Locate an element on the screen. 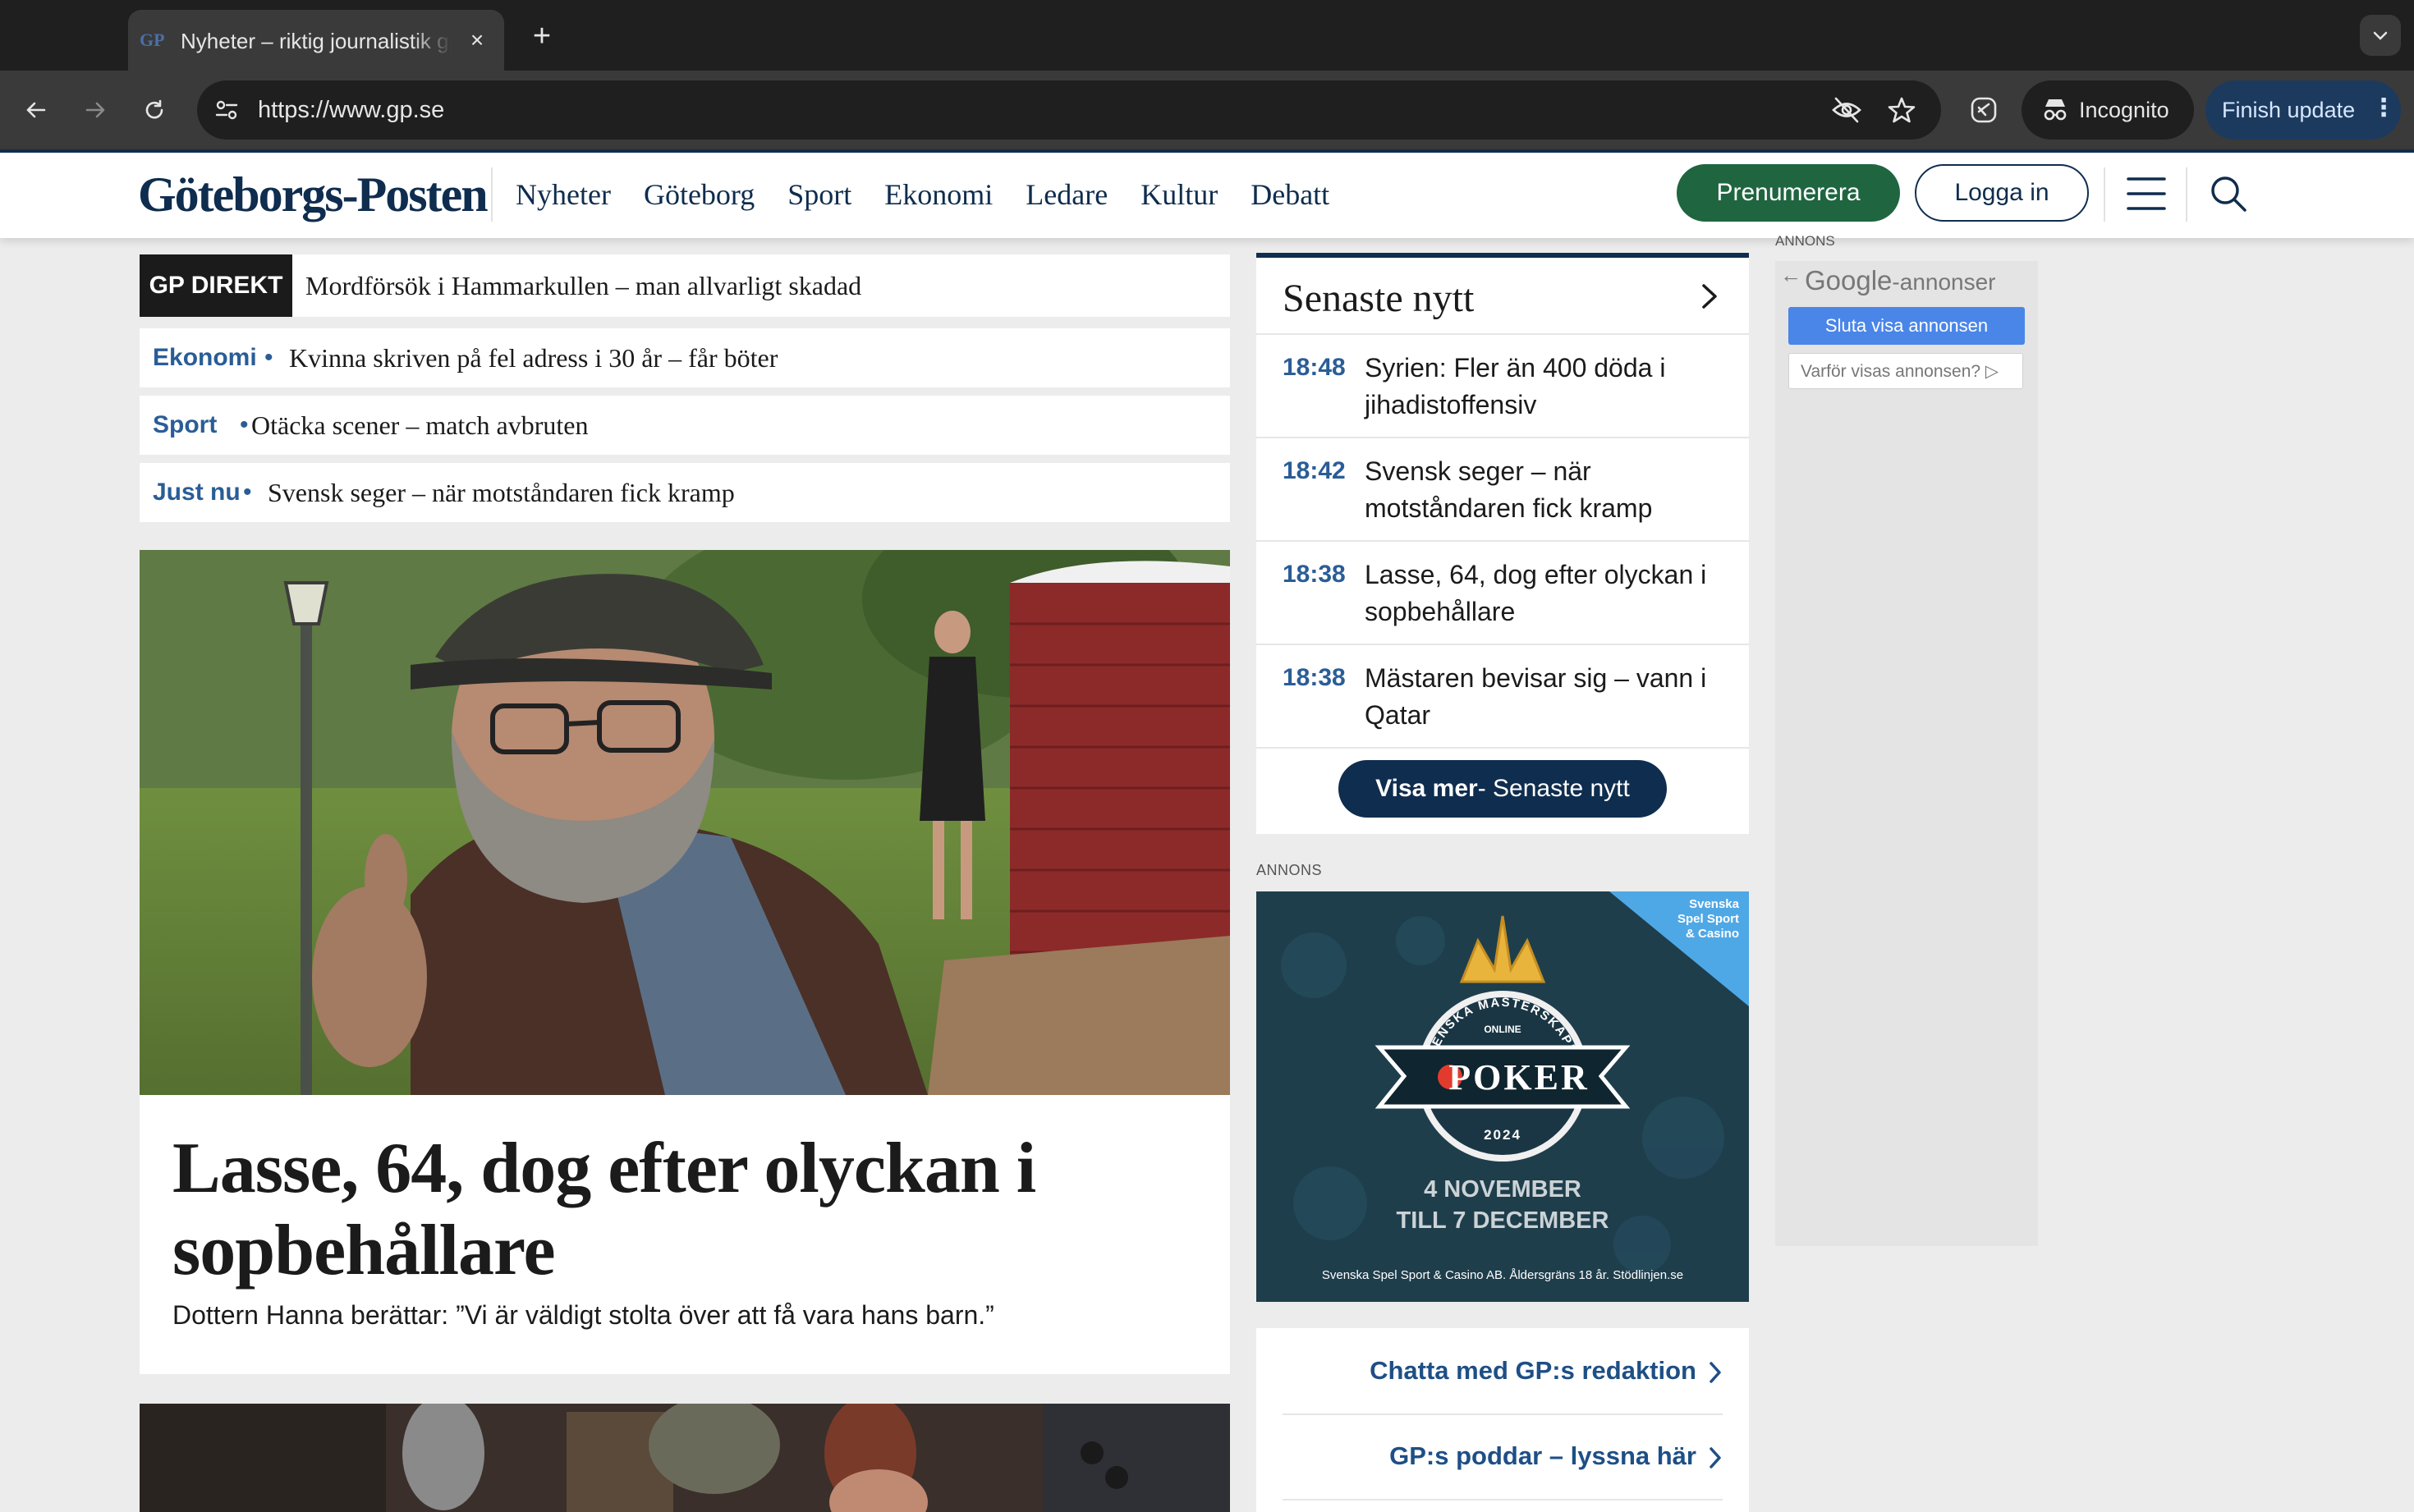 Image resolution: width=2414 pixels, height=1512 pixels. address-bar: https://www.gp.se is located at coordinates (1069, 110).